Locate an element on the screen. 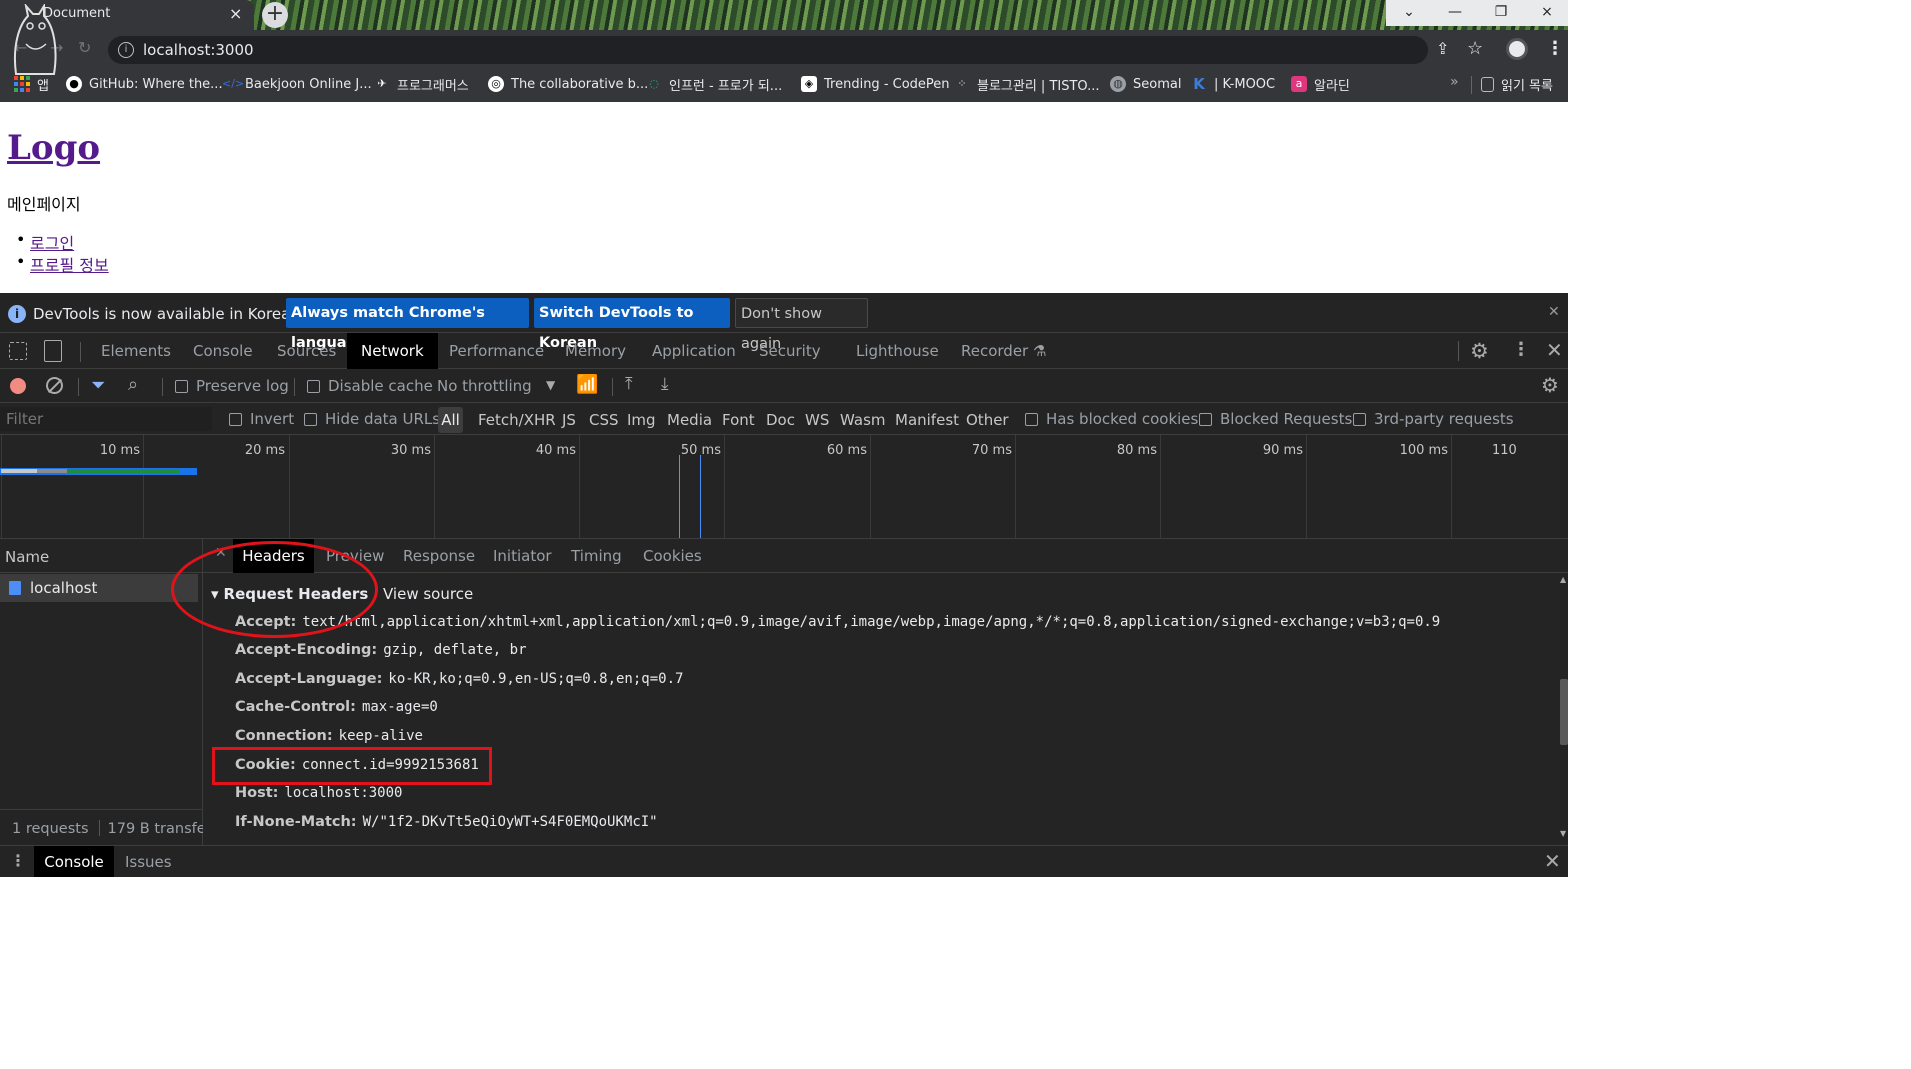 This screenshot has height=1069, width=1911. tab-console: Console is located at coordinates (223, 351).